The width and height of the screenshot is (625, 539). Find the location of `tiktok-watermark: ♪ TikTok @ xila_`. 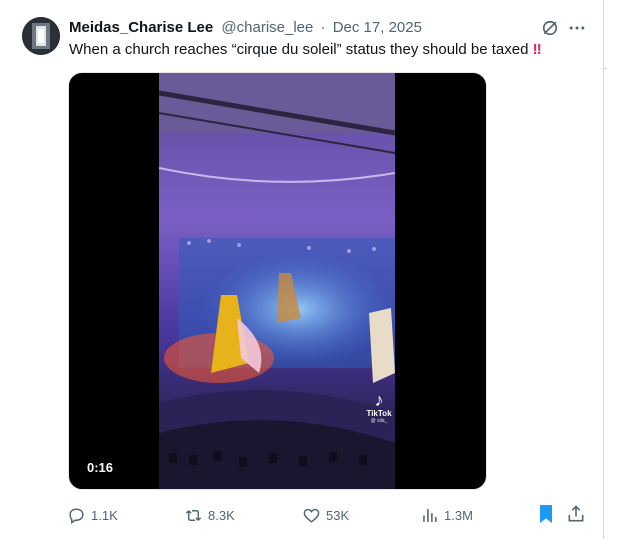

tiktok-watermark: ♪ TikTok @ xila_ is located at coordinates (379, 407).